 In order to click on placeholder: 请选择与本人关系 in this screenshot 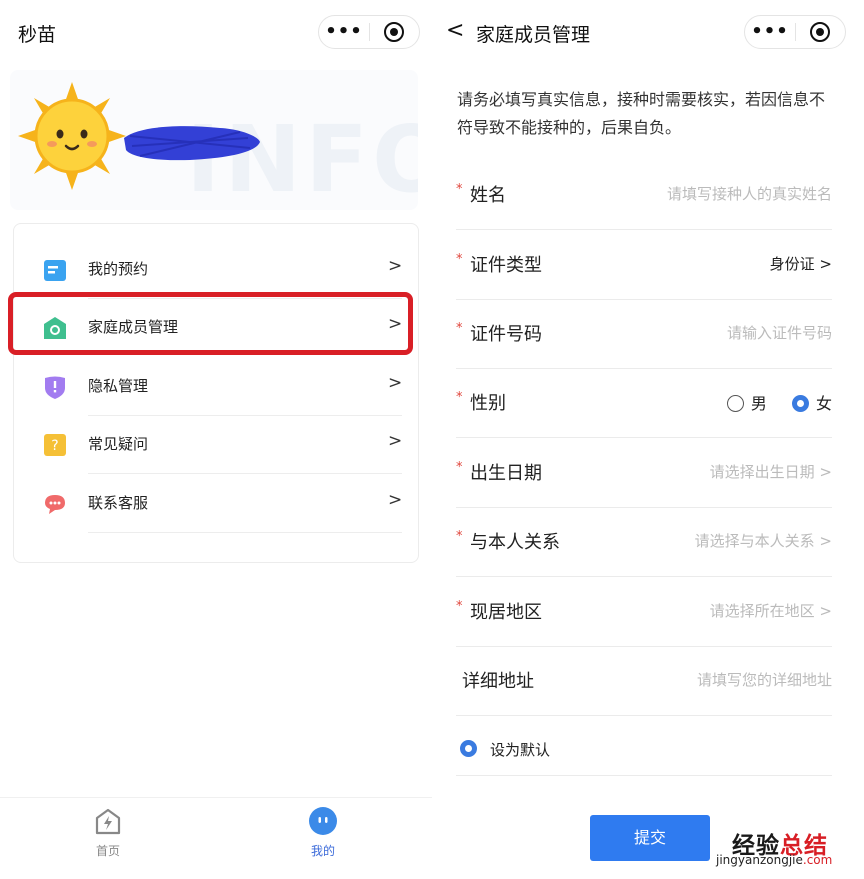, I will do `click(754, 541)`.